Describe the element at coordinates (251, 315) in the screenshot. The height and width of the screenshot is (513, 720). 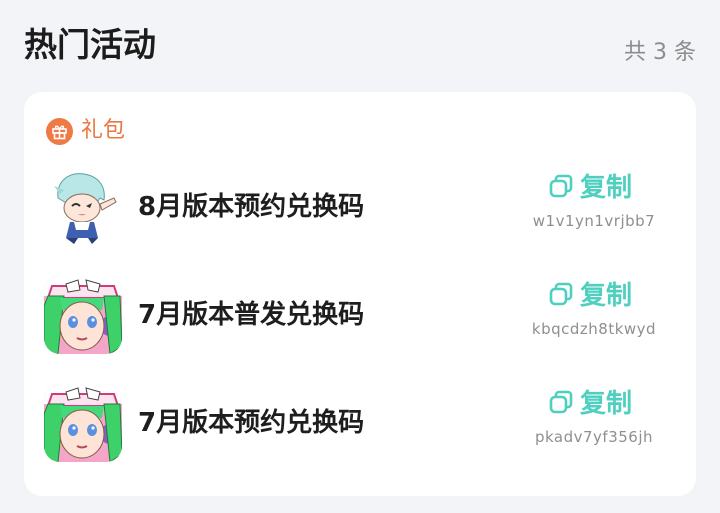
I see `item-title: 7月版本普发兑换码` at that location.